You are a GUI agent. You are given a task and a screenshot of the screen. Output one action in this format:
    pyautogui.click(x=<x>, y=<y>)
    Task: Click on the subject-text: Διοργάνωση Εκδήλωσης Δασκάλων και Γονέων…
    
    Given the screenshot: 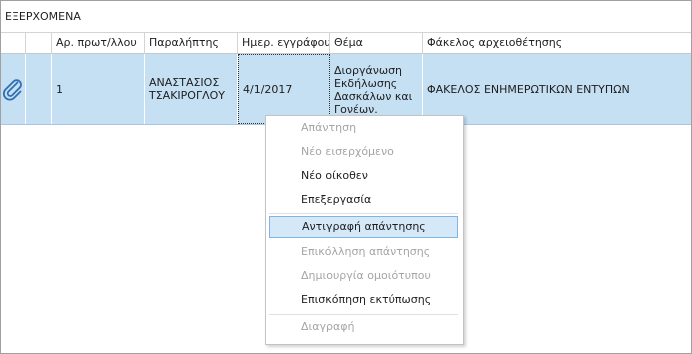 What is the action you would take?
    pyautogui.click(x=373, y=90)
    